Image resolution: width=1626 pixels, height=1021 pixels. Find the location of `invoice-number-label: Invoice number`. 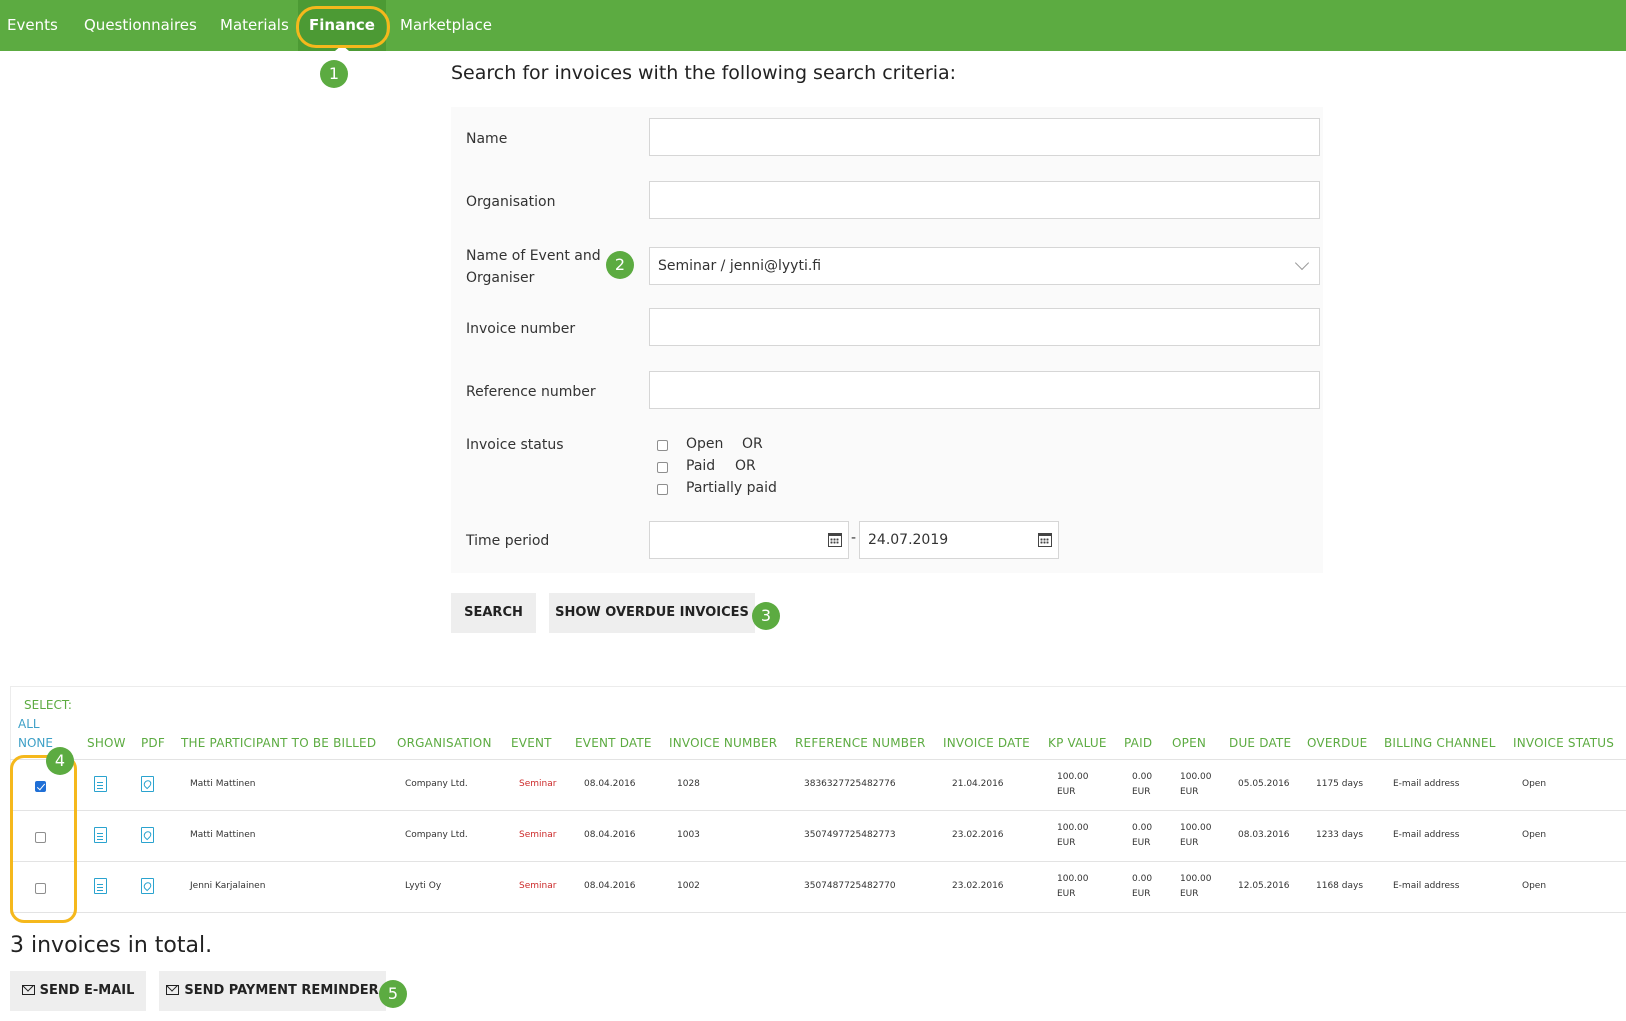

invoice-number-label: Invoice number is located at coordinates (521, 329).